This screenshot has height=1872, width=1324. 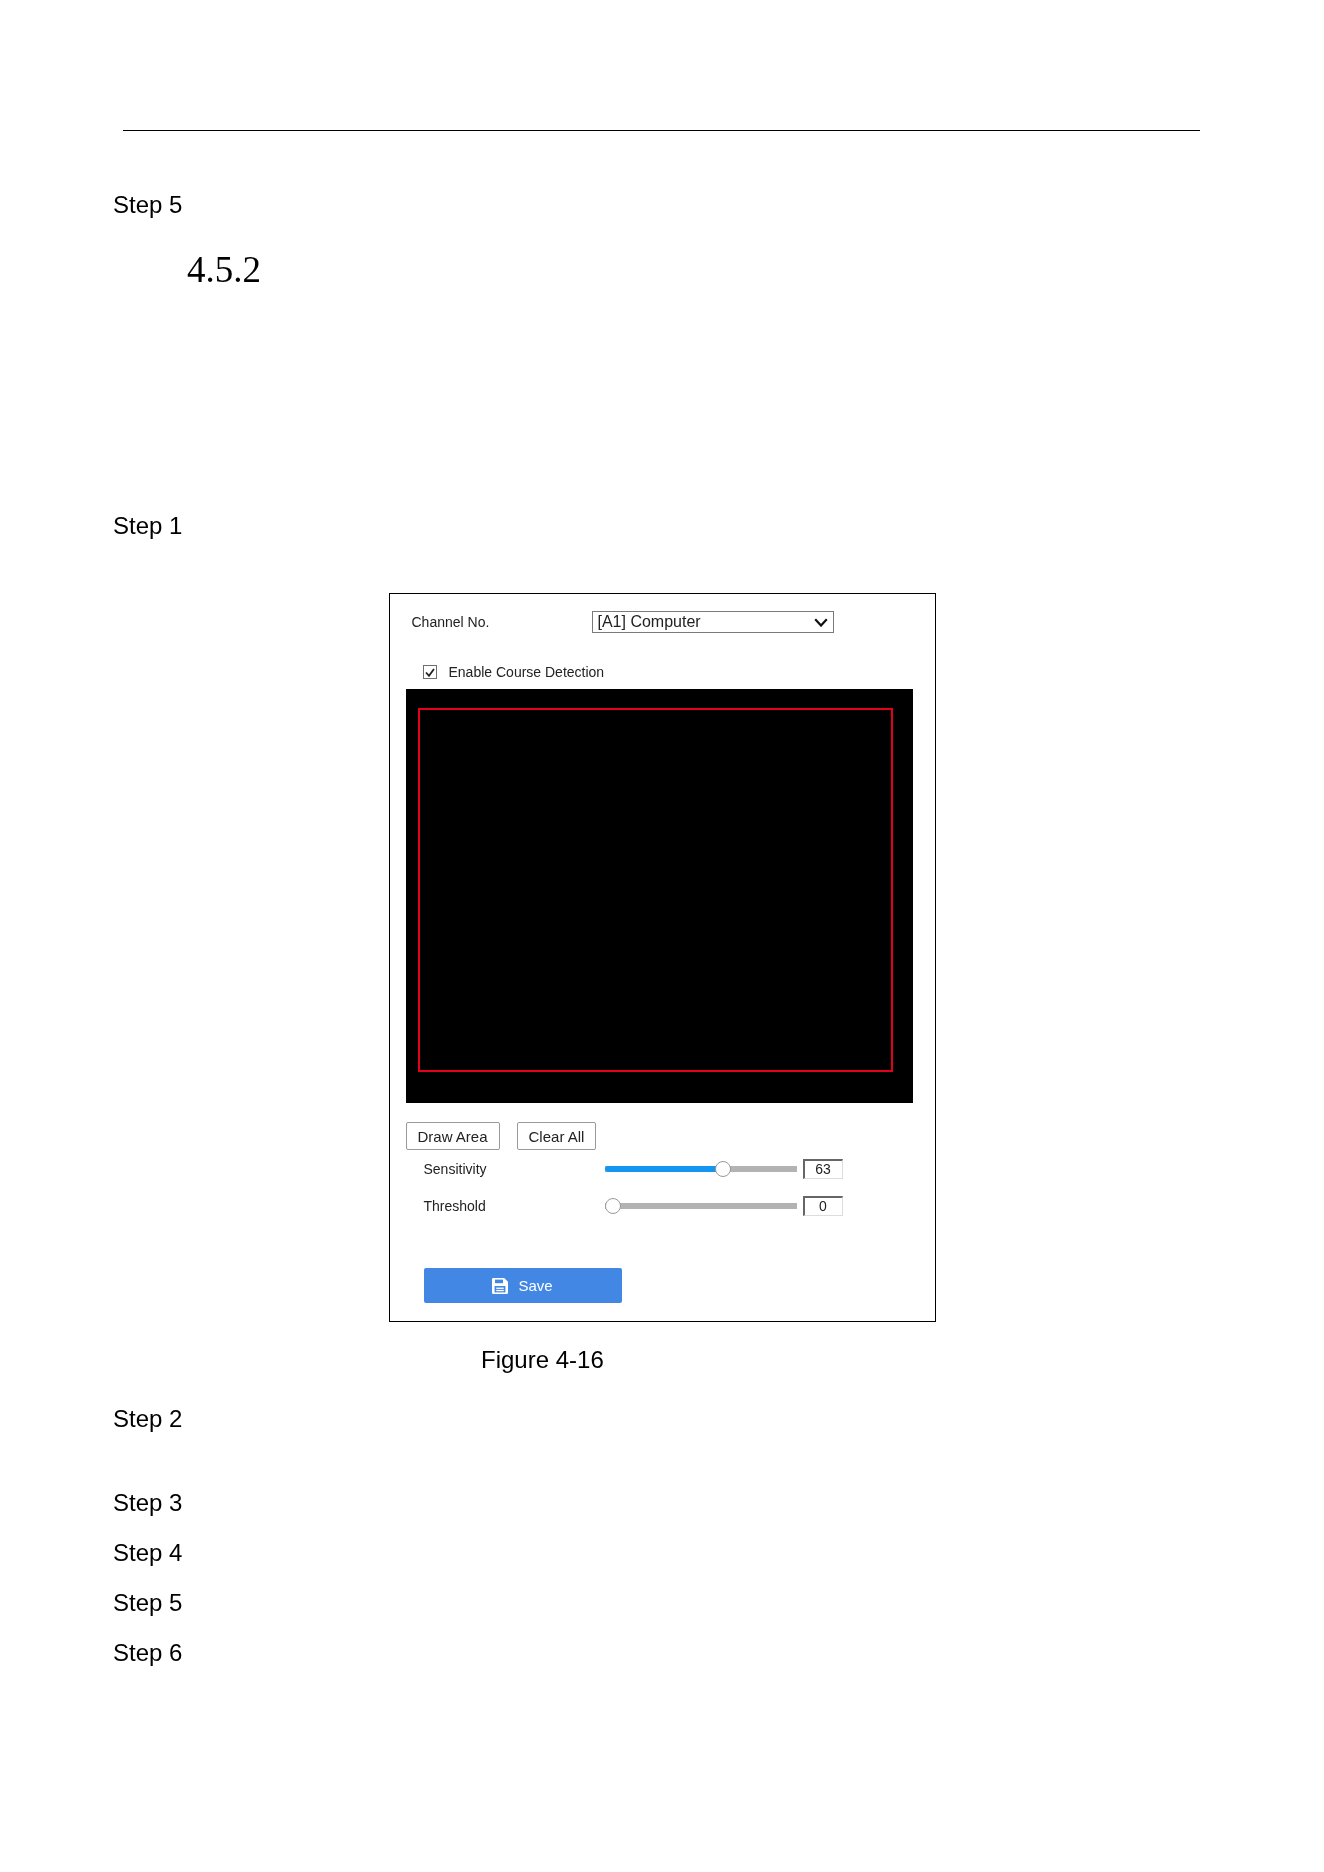 I want to click on step-label: Step 4, so click(x=148, y=1553).